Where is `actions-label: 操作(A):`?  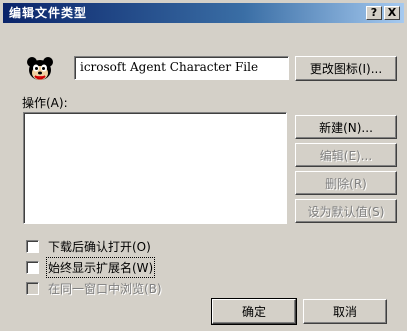
actions-label: 操作(A): is located at coordinates (45, 103).